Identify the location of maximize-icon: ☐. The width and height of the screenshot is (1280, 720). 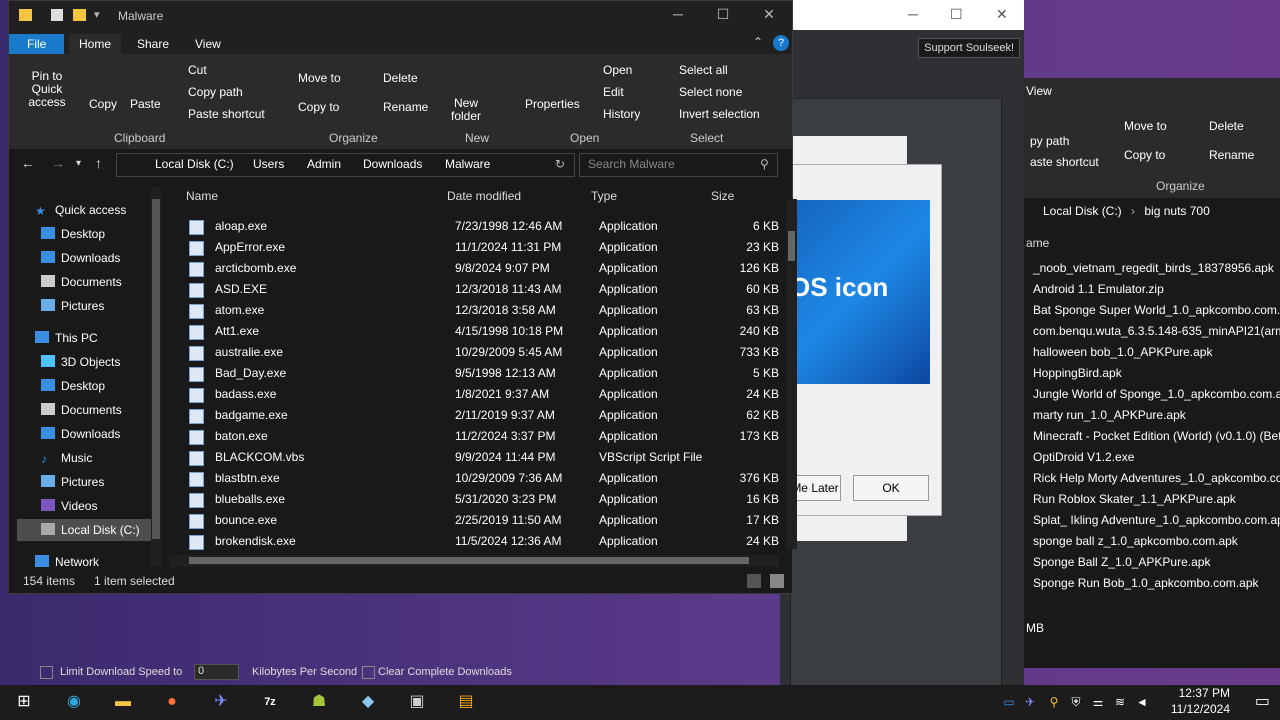
(956, 14).